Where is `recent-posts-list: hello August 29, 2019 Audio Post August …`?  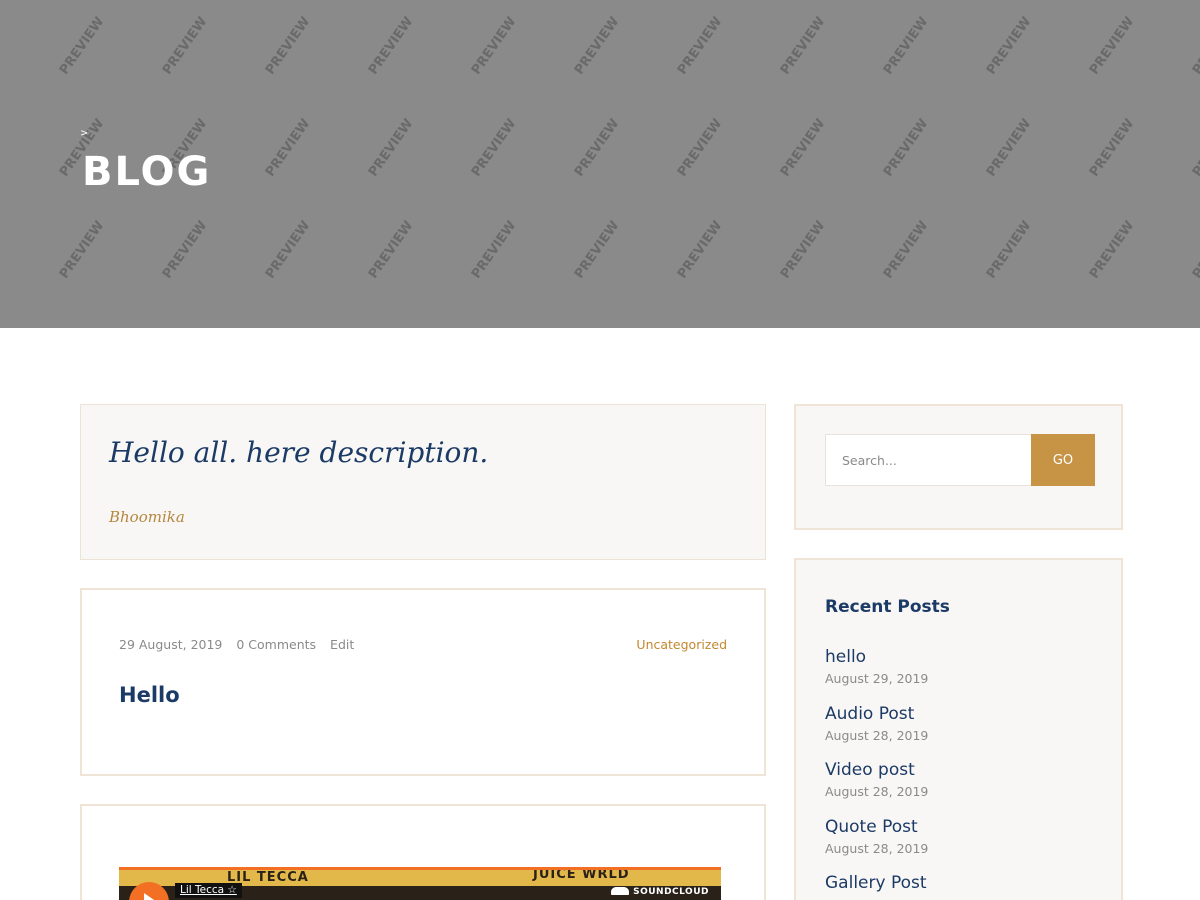
recent-posts-list: hello August 29, 2019 Audio Post August … is located at coordinates (876, 773).